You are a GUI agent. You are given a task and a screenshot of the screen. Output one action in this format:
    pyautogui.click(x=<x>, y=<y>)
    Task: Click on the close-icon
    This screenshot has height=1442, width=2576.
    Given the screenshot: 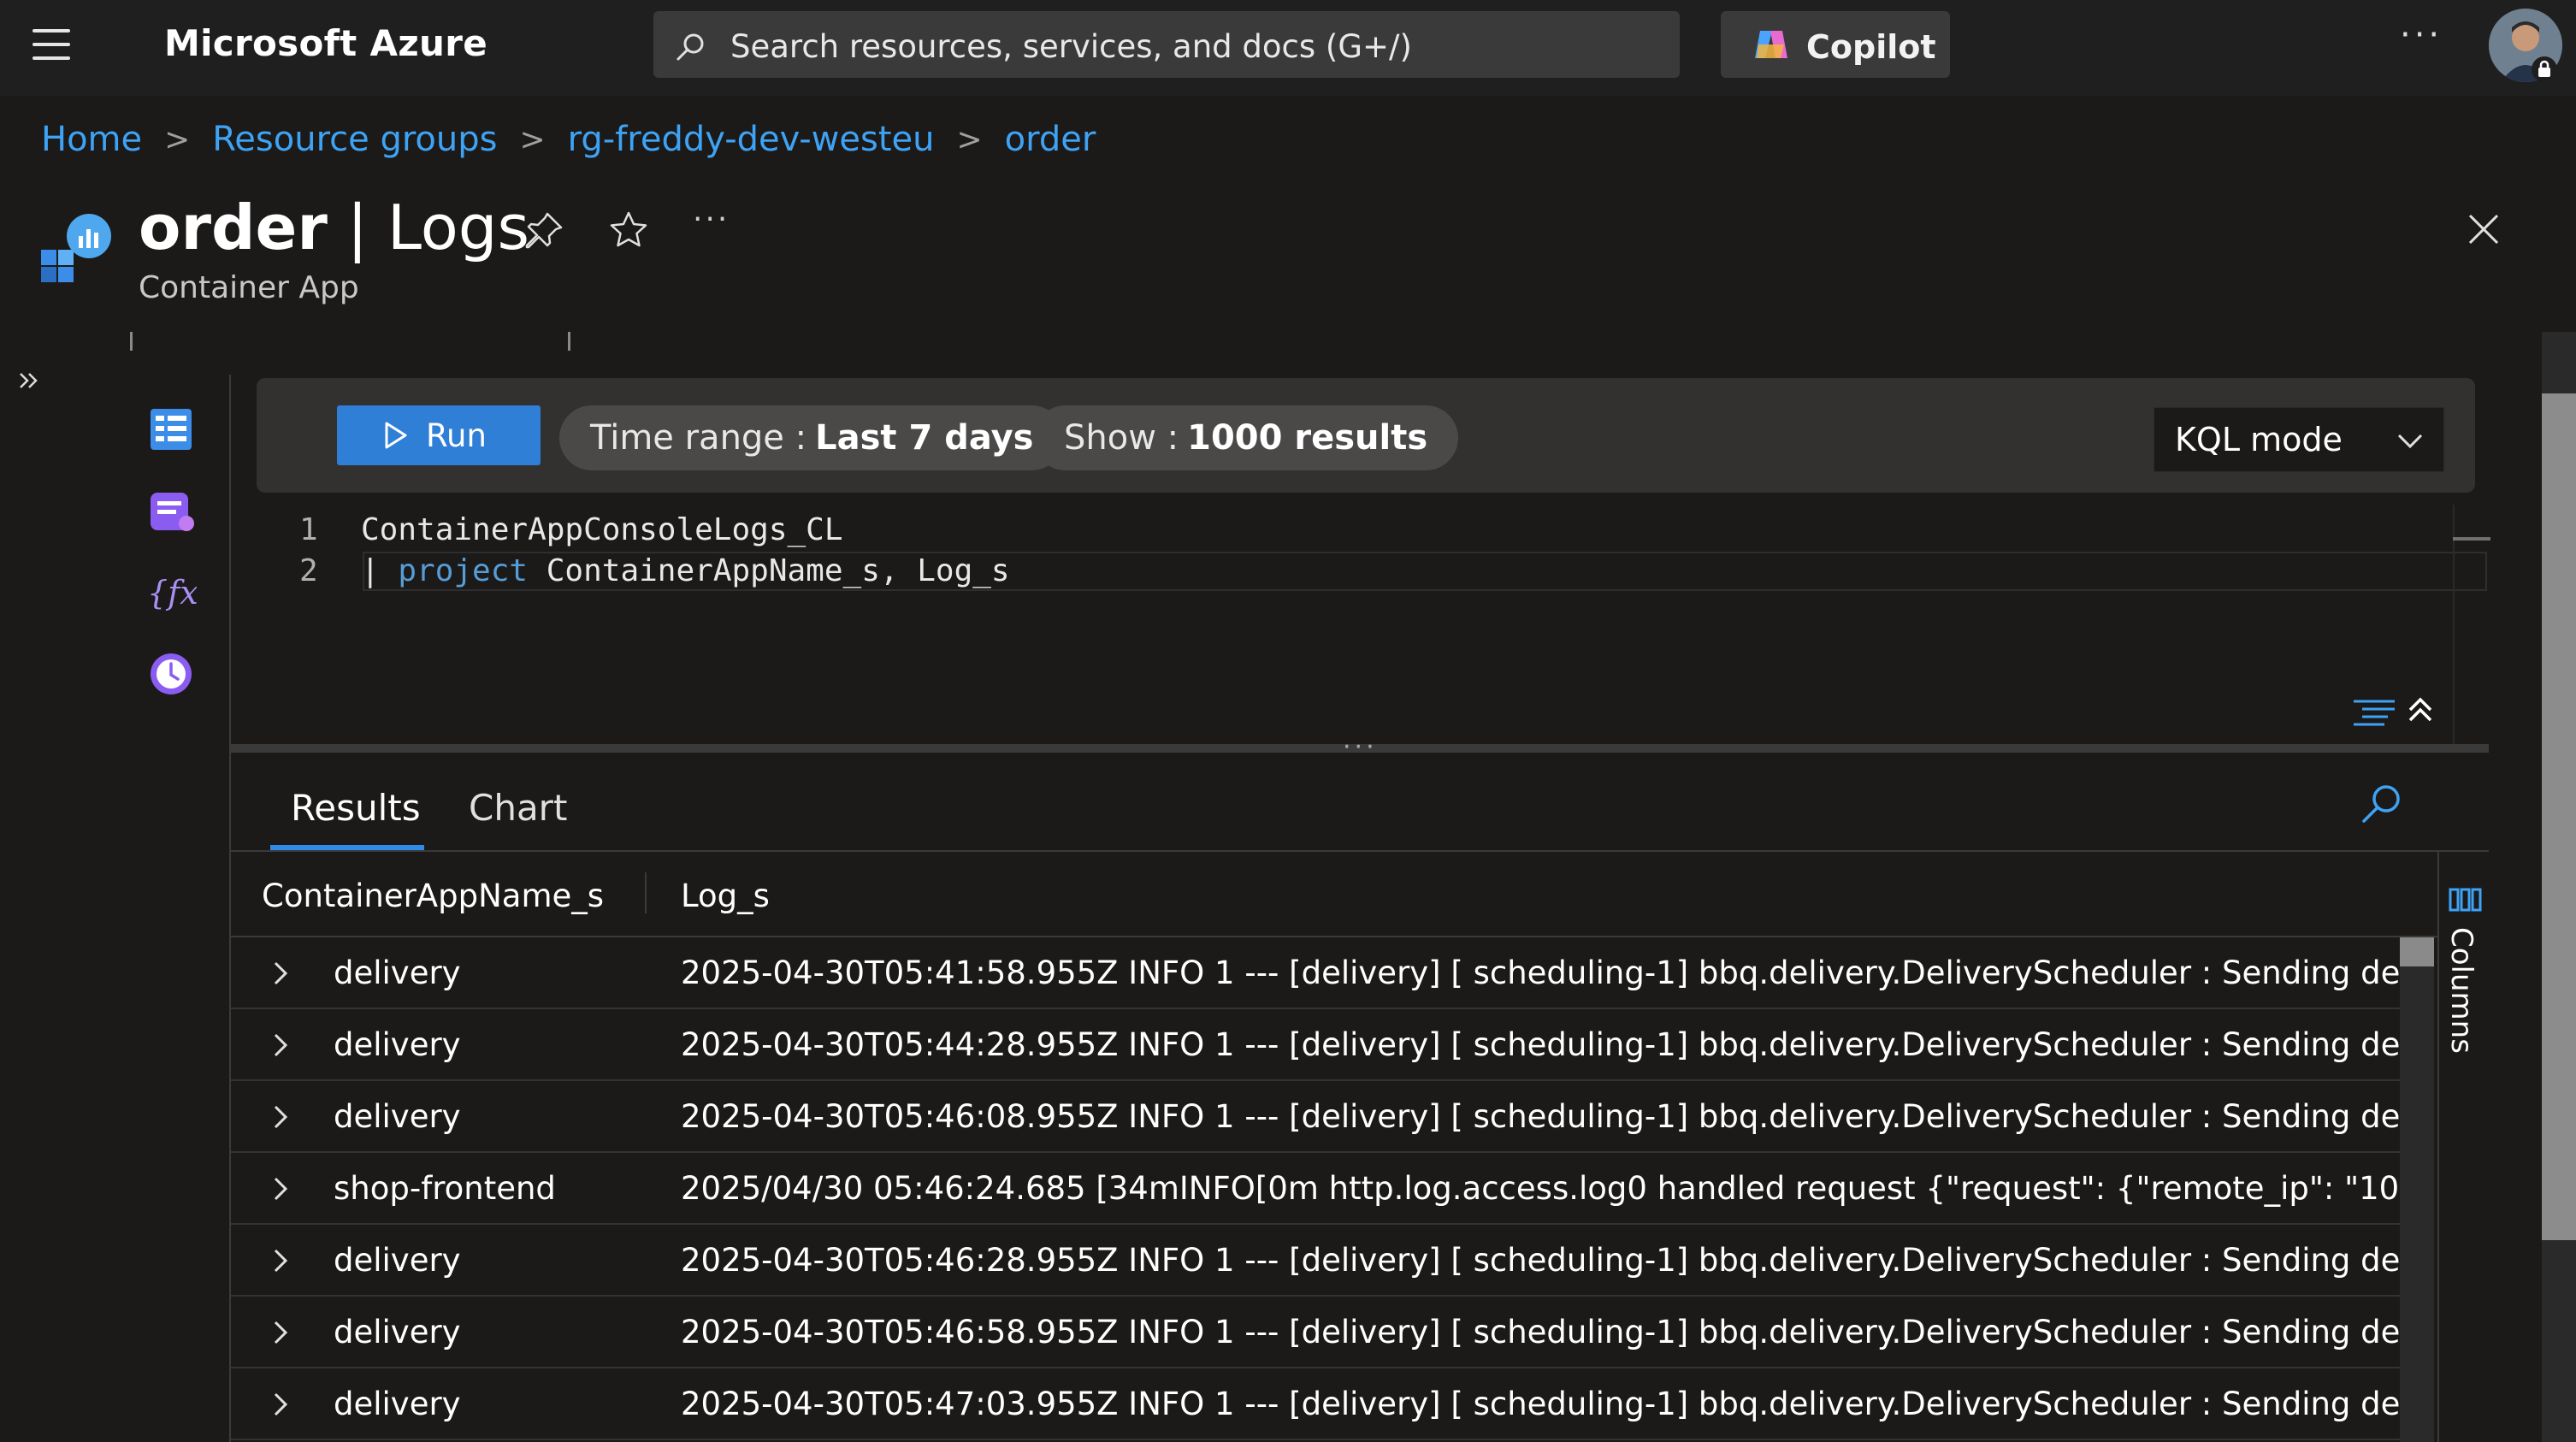 What is the action you would take?
    pyautogui.click(x=2483, y=229)
    